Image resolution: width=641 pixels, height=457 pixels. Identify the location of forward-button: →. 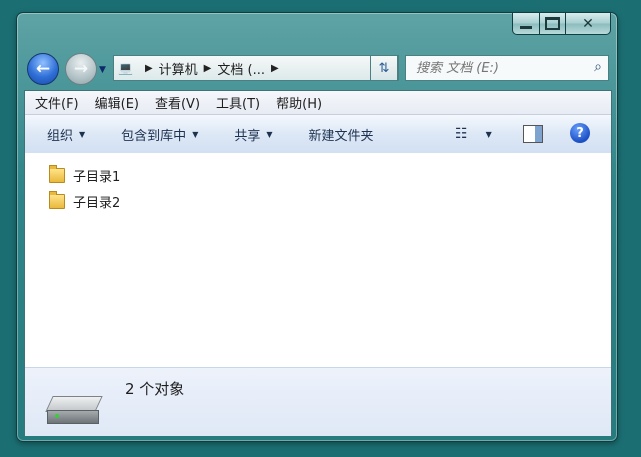
(81, 69).